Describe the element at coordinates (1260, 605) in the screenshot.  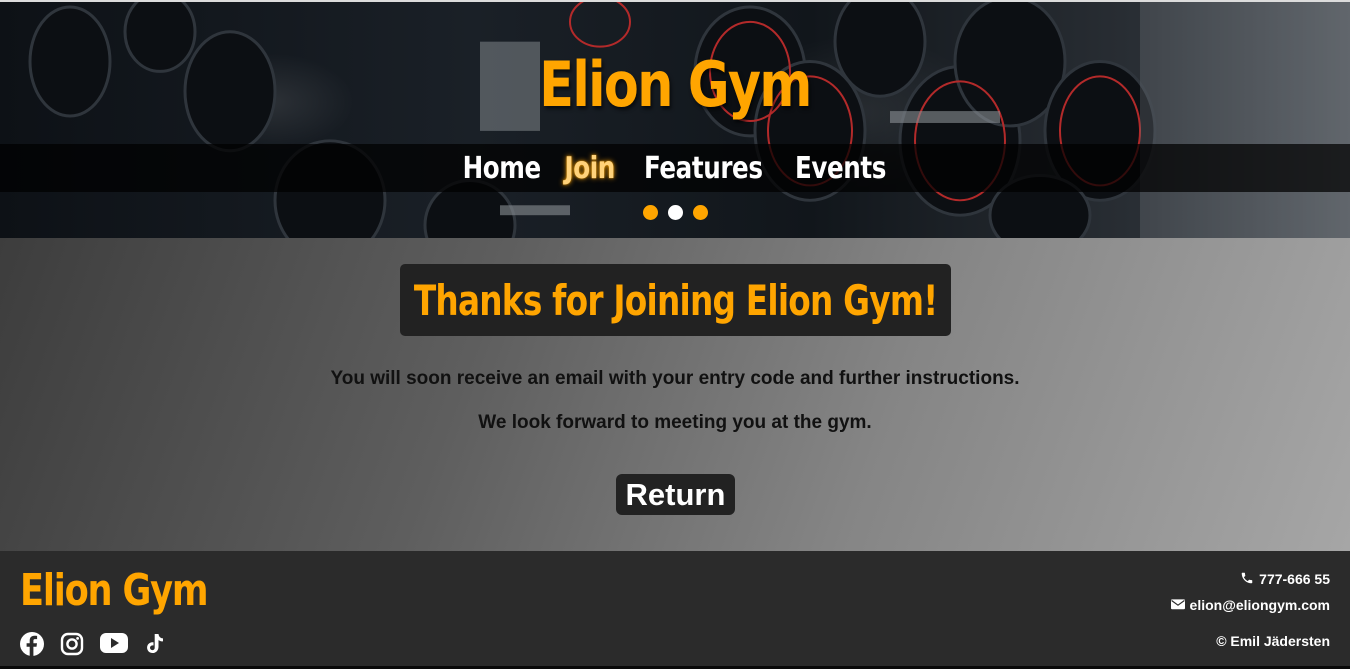
I see `email-address: elion@eliongym.com` at that location.